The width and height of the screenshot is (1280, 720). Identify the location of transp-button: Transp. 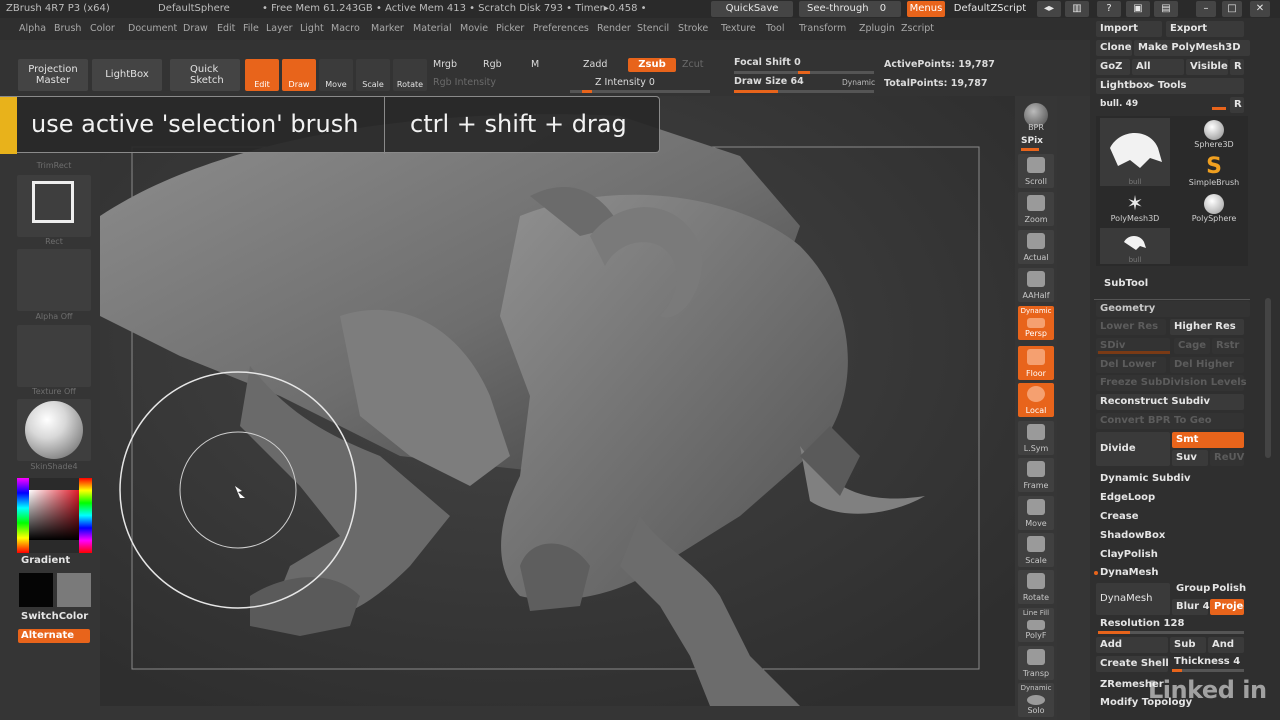
(1036, 663).